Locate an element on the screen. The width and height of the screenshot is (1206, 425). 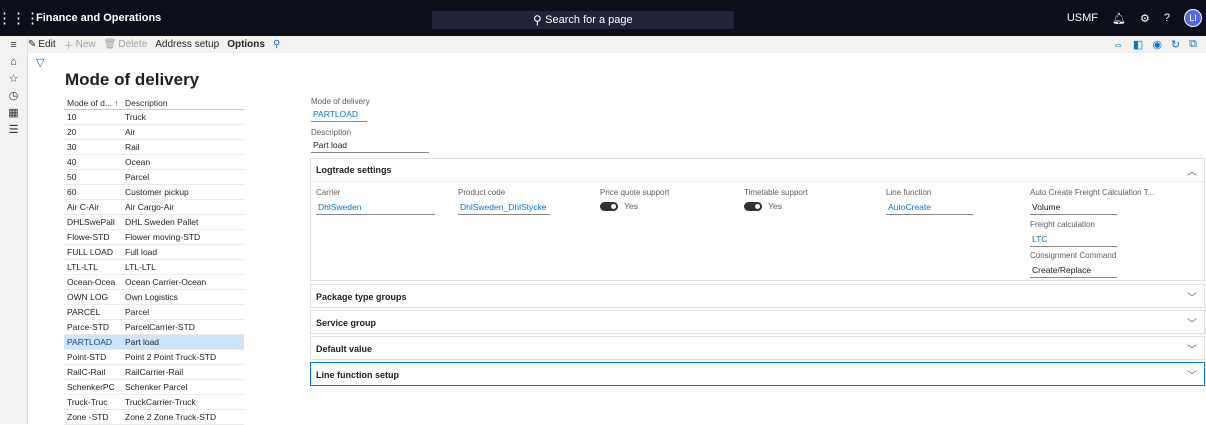
table-row: 50 Parcel is located at coordinates (154, 177).